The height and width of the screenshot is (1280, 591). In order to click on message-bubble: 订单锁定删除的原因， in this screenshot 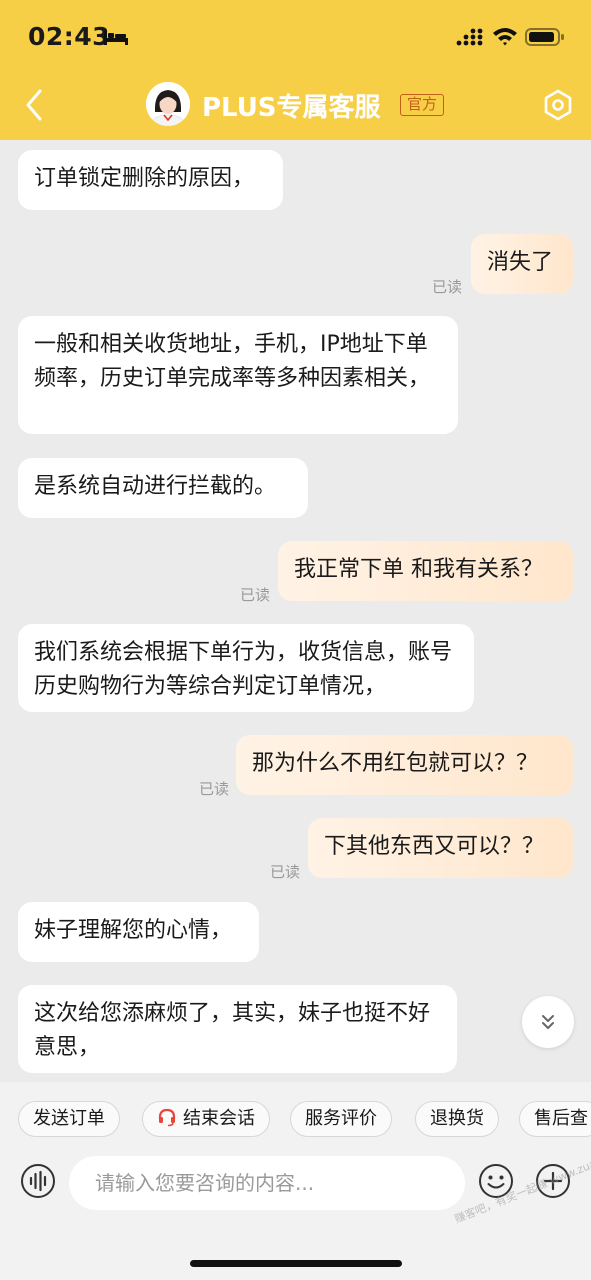, I will do `click(150, 180)`.